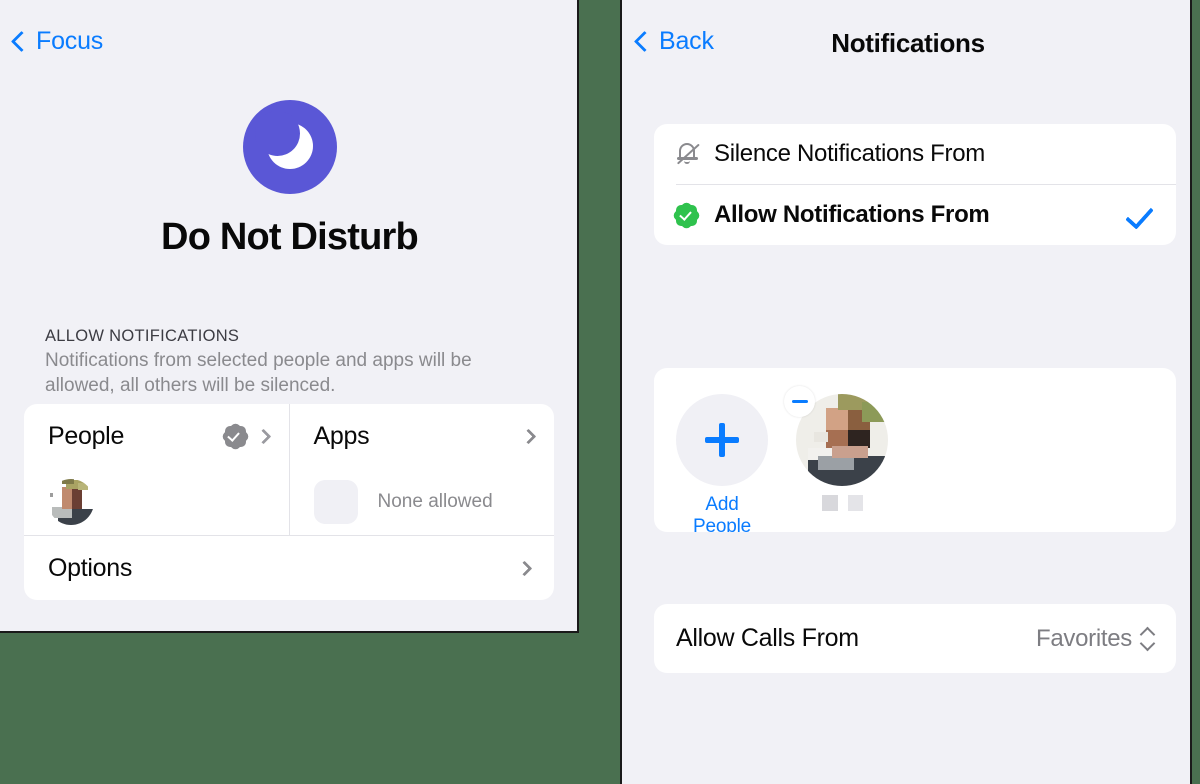 This screenshot has width=1200, height=784. I want to click on seal-check-icon, so click(235, 436).